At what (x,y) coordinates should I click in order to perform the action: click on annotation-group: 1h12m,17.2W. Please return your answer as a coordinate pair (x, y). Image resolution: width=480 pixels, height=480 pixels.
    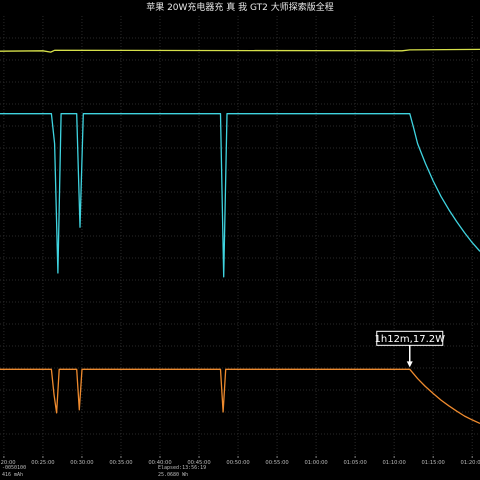
    Looking at the image, I should click on (410, 349).